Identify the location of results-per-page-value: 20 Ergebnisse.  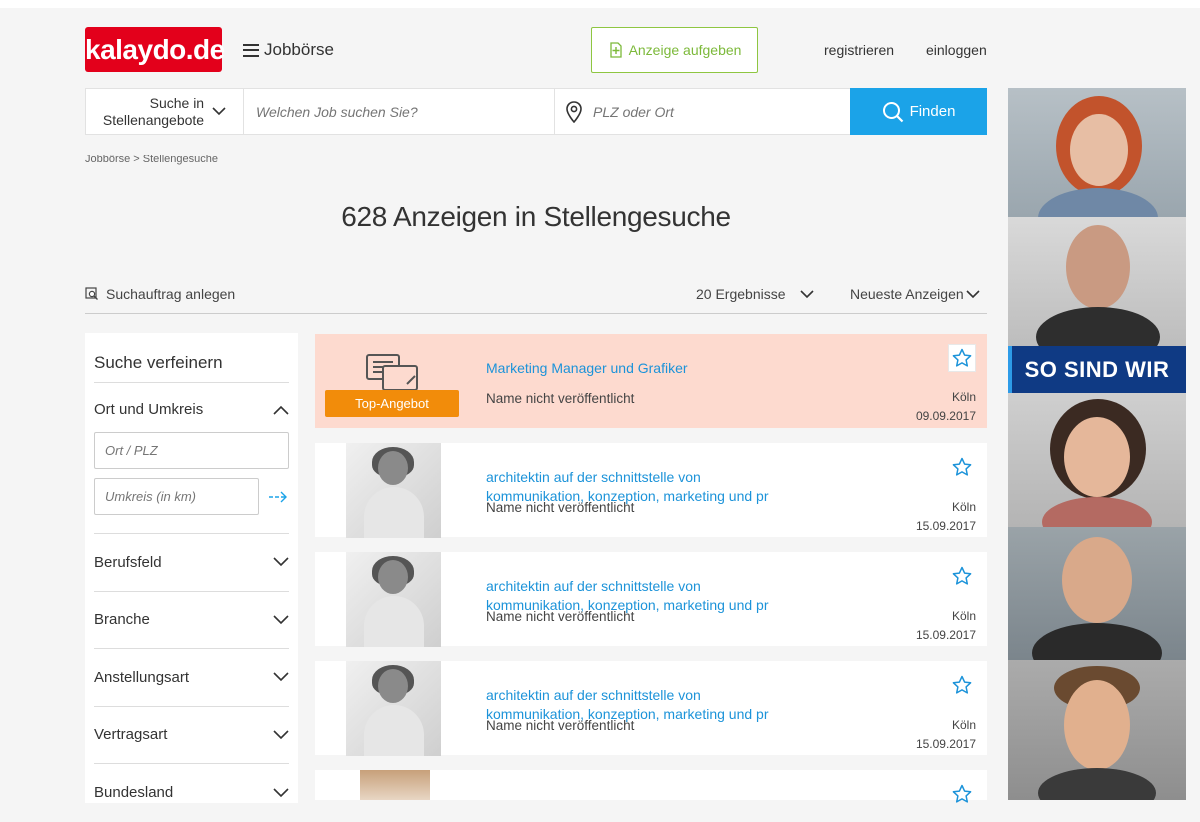
(741, 294).